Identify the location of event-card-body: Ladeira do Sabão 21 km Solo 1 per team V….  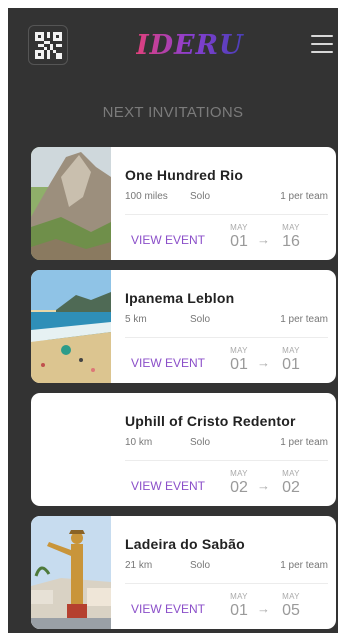
(226, 572).